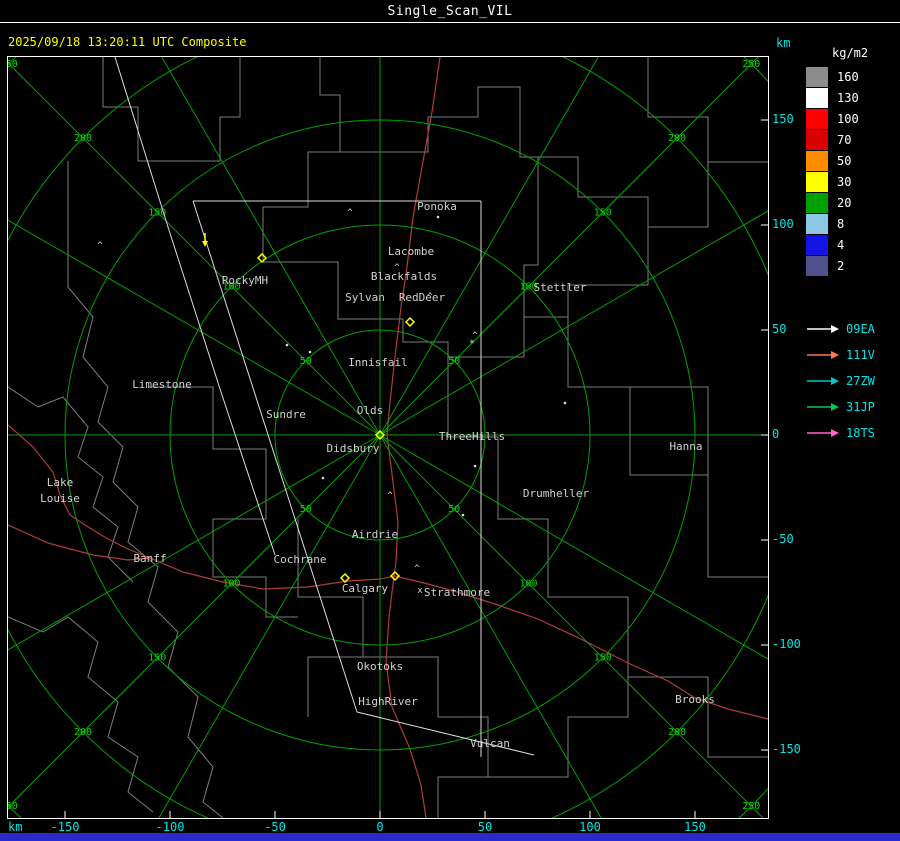  What do you see at coordinates (860, 329) in the screenshot?
I see `station-id: 09EA` at bounding box center [860, 329].